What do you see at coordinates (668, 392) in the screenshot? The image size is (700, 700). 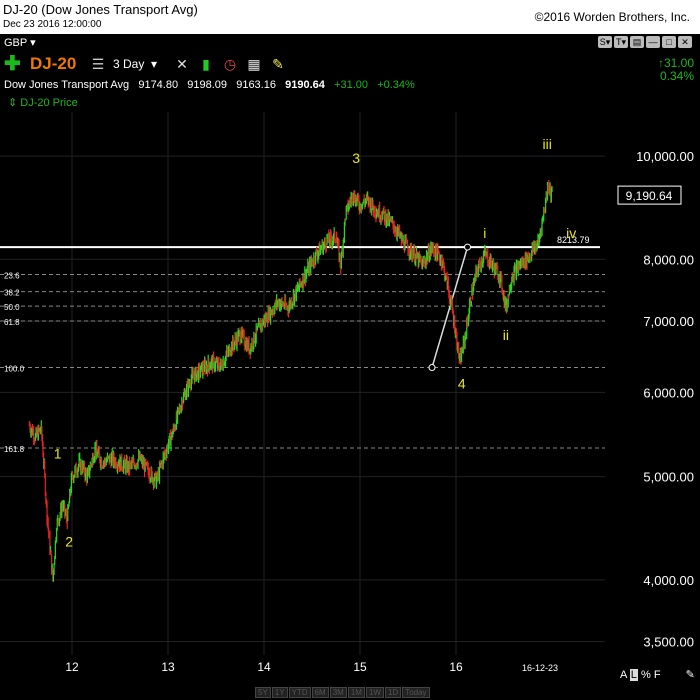 I see `y-tick-label: 6,000.00` at bounding box center [668, 392].